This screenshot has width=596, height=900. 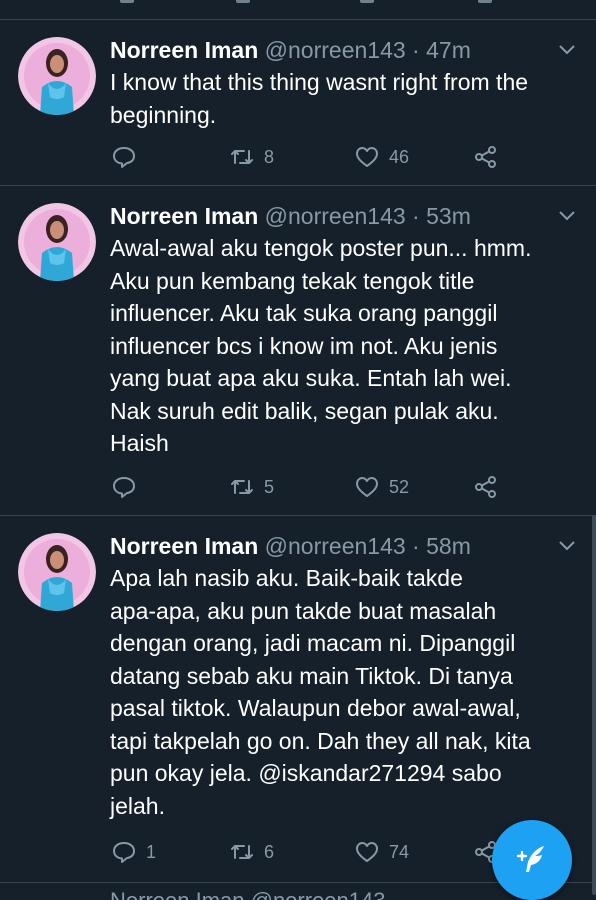 I want to click on tweet-actions: 5 52, so click(x=350, y=487).